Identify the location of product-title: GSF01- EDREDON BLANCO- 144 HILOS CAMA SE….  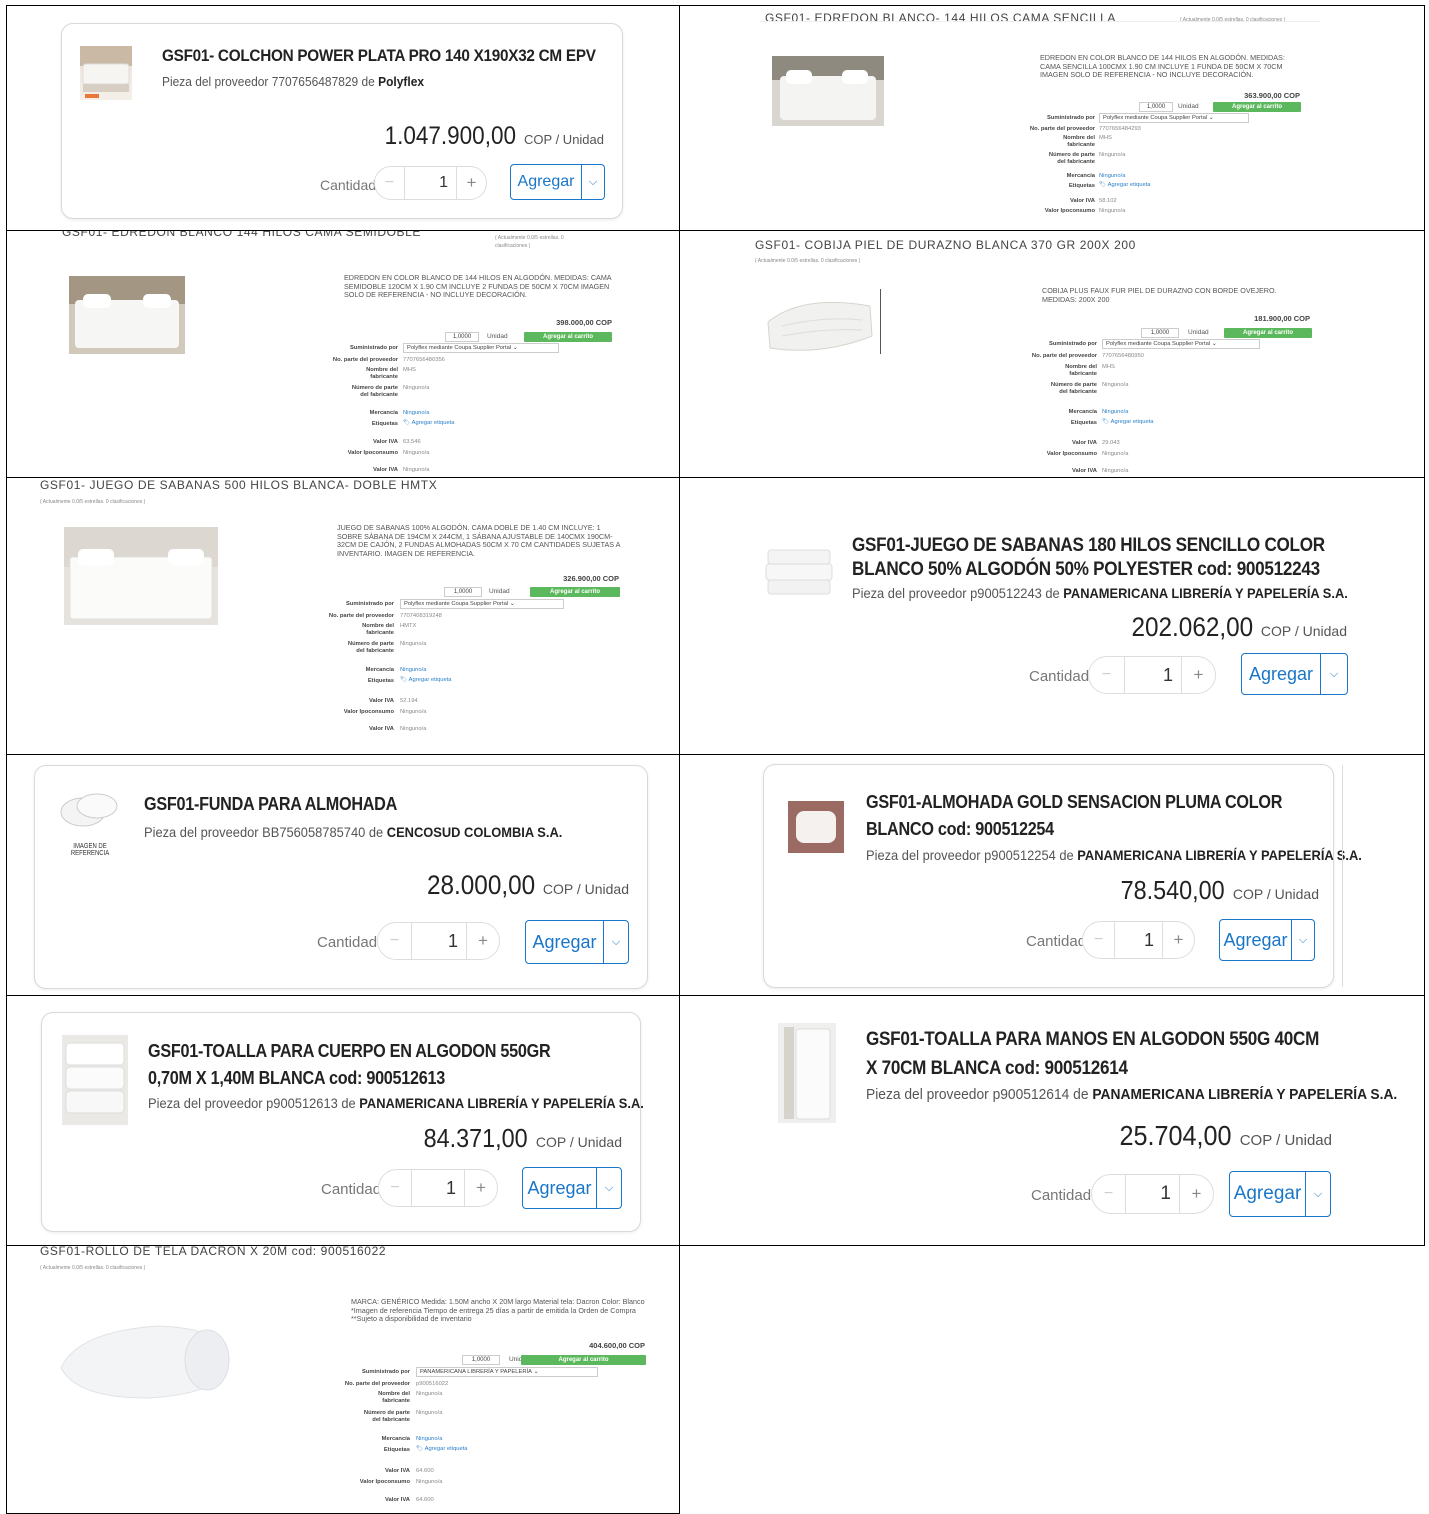
(940, 18).